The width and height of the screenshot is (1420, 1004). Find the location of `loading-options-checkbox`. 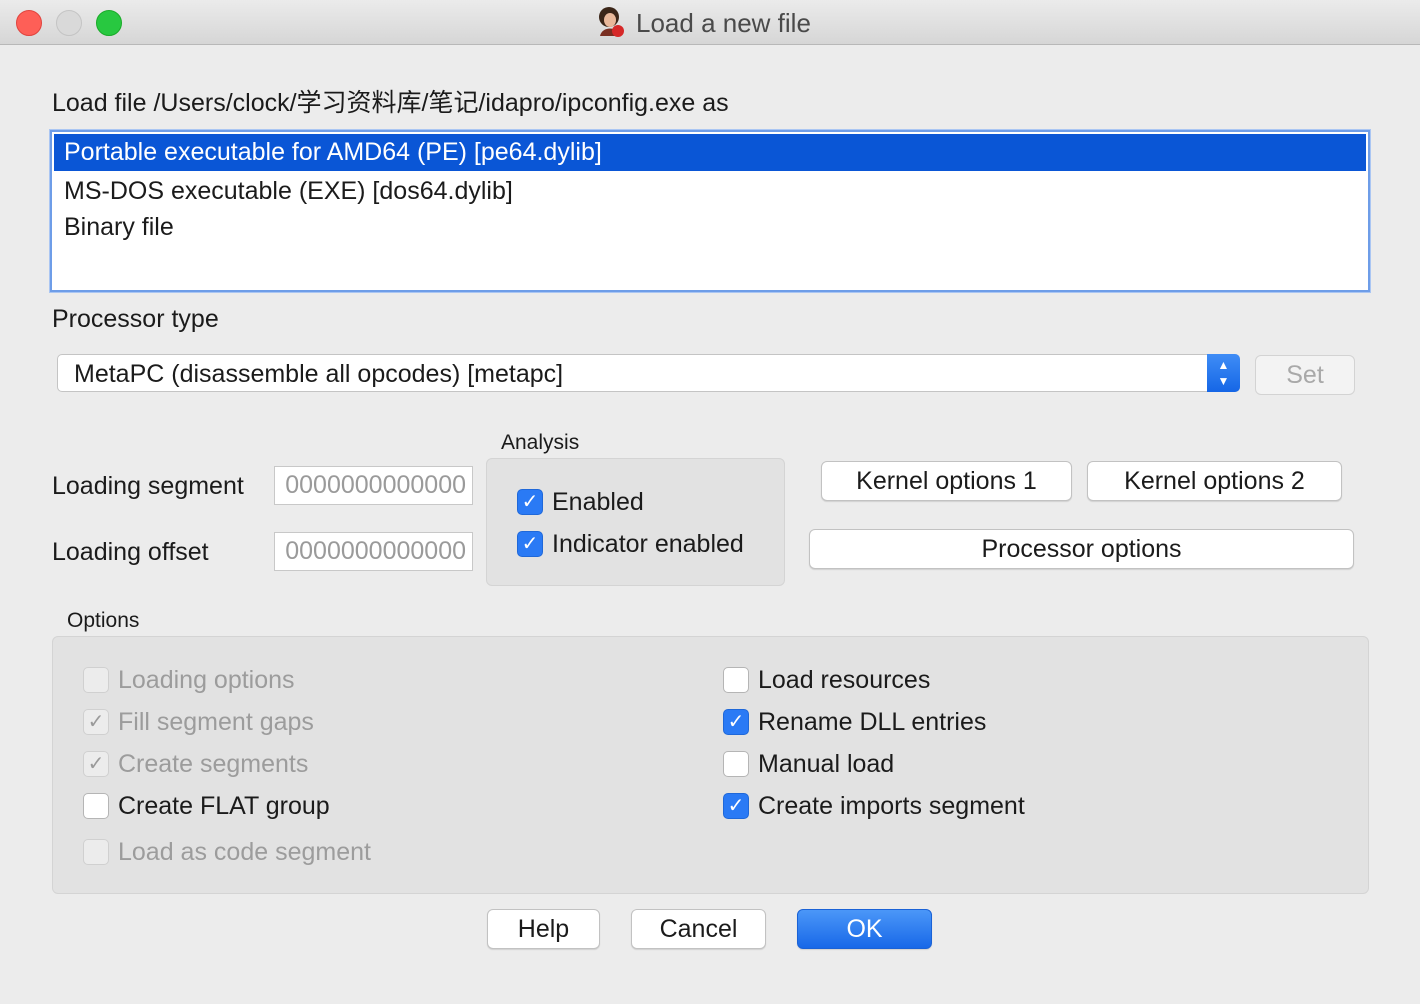

loading-options-checkbox is located at coordinates (96, 680).